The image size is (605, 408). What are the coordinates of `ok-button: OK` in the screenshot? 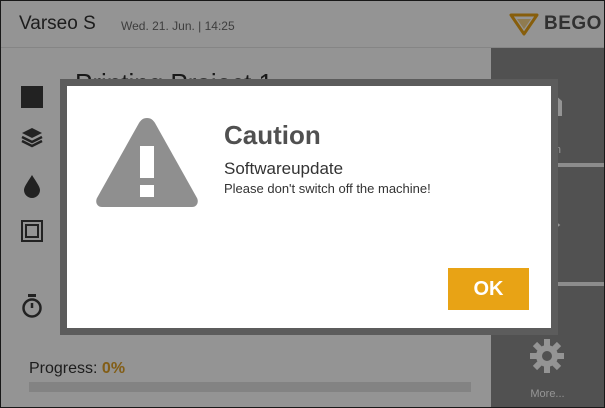 It's located at (488, 289).